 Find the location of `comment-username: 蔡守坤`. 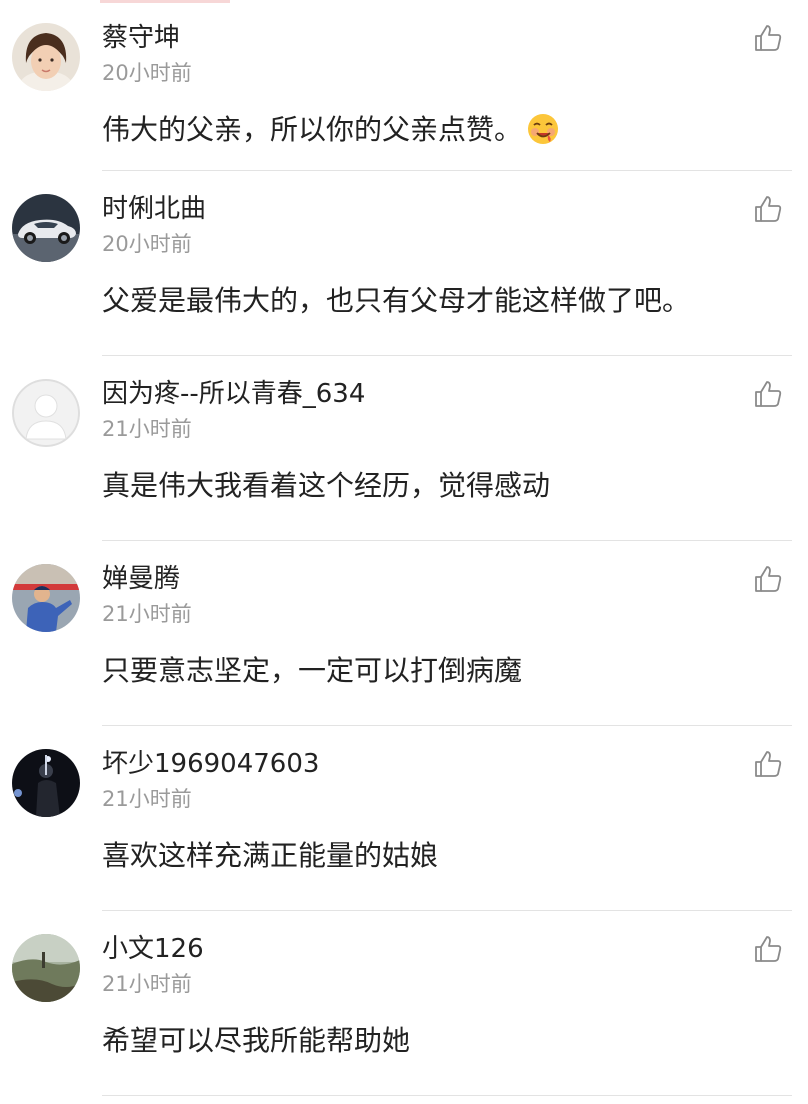

comment-username: 蔡守坤 is located at coordinates (141, 38).